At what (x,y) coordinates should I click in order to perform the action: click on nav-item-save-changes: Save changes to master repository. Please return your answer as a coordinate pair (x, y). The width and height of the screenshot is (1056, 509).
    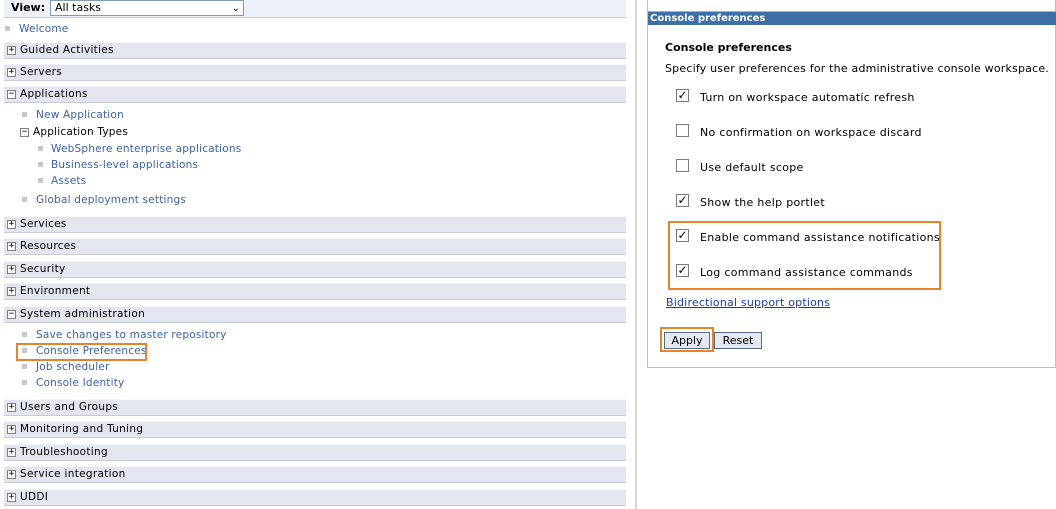
    Looking at the image, I should click on (315, 335).